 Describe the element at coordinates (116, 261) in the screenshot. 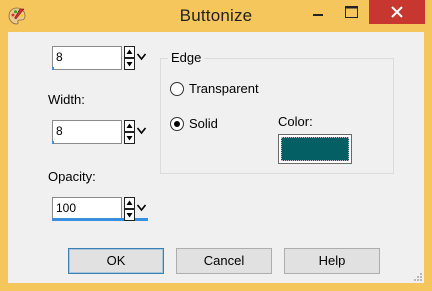

I see `ok-button: OK` at that location.